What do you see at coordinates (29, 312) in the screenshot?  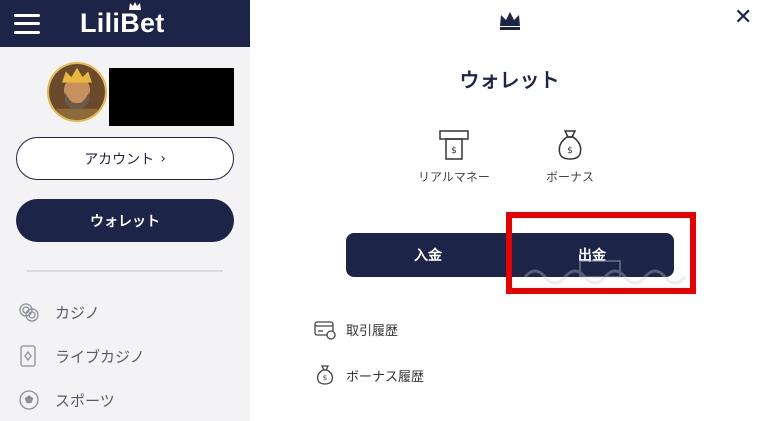 I see `chips-icon` at bounding box center [29, 312].